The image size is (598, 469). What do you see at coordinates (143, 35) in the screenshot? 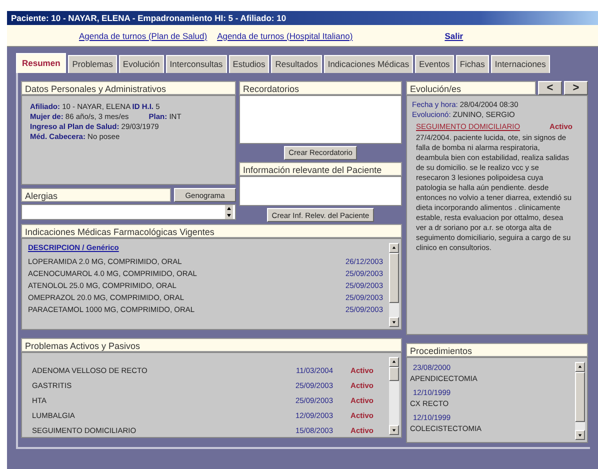
I see `nav-link: Agenda de turnos (Plan de Salud)` at bounding box center [143, 35].